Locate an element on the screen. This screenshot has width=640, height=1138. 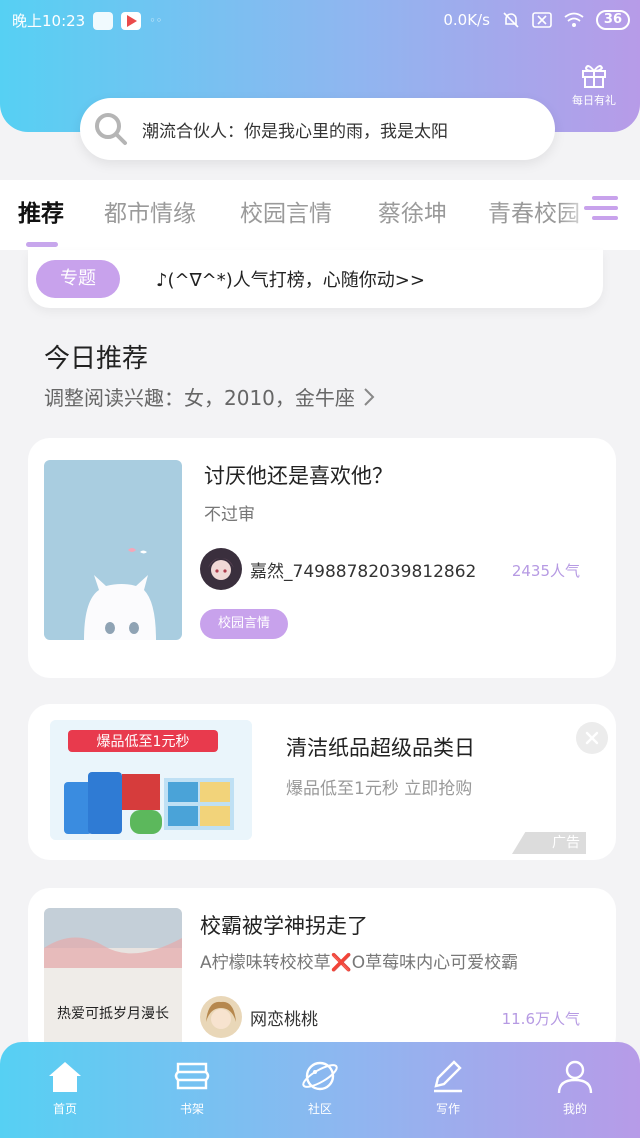
tab-recommend: 推荐 is located at coordinates (41, 211).